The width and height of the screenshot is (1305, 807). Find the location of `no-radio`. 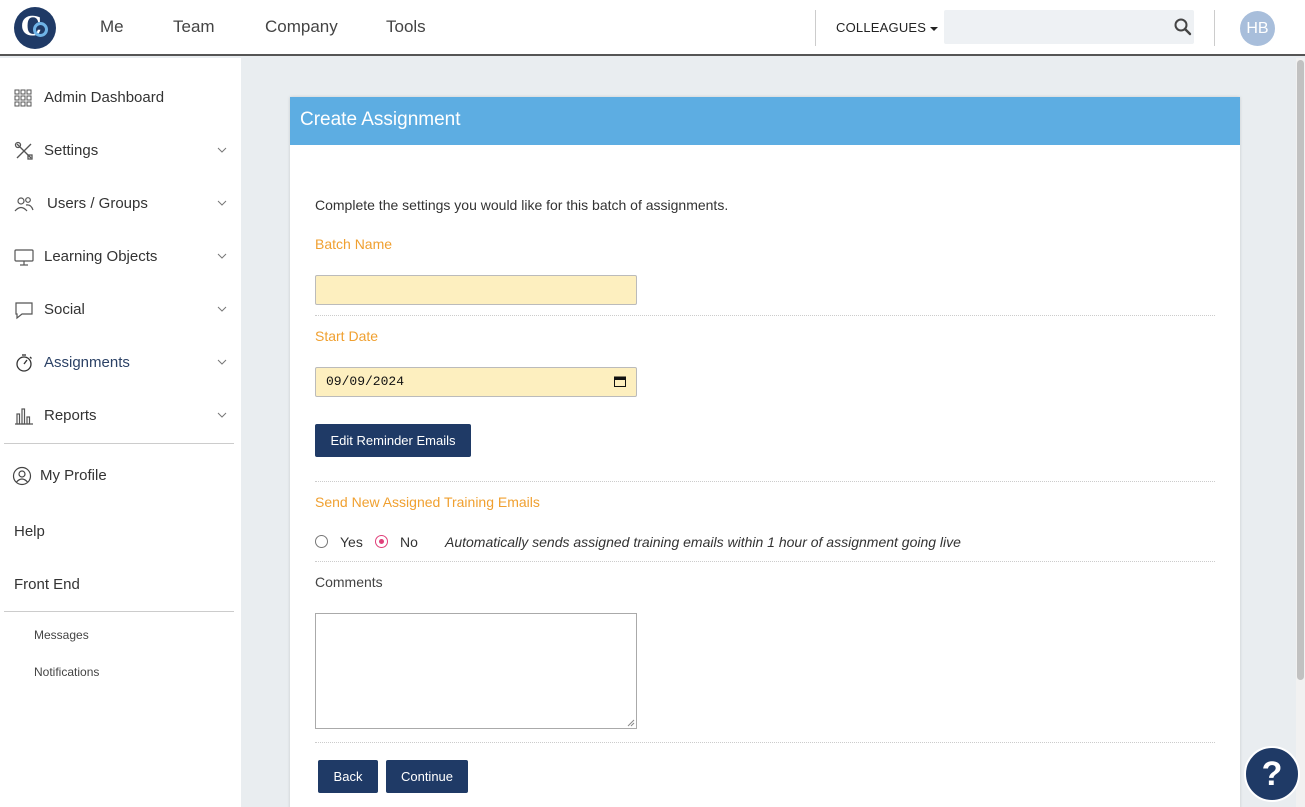

no-radio is located at coordinates (381, 541).